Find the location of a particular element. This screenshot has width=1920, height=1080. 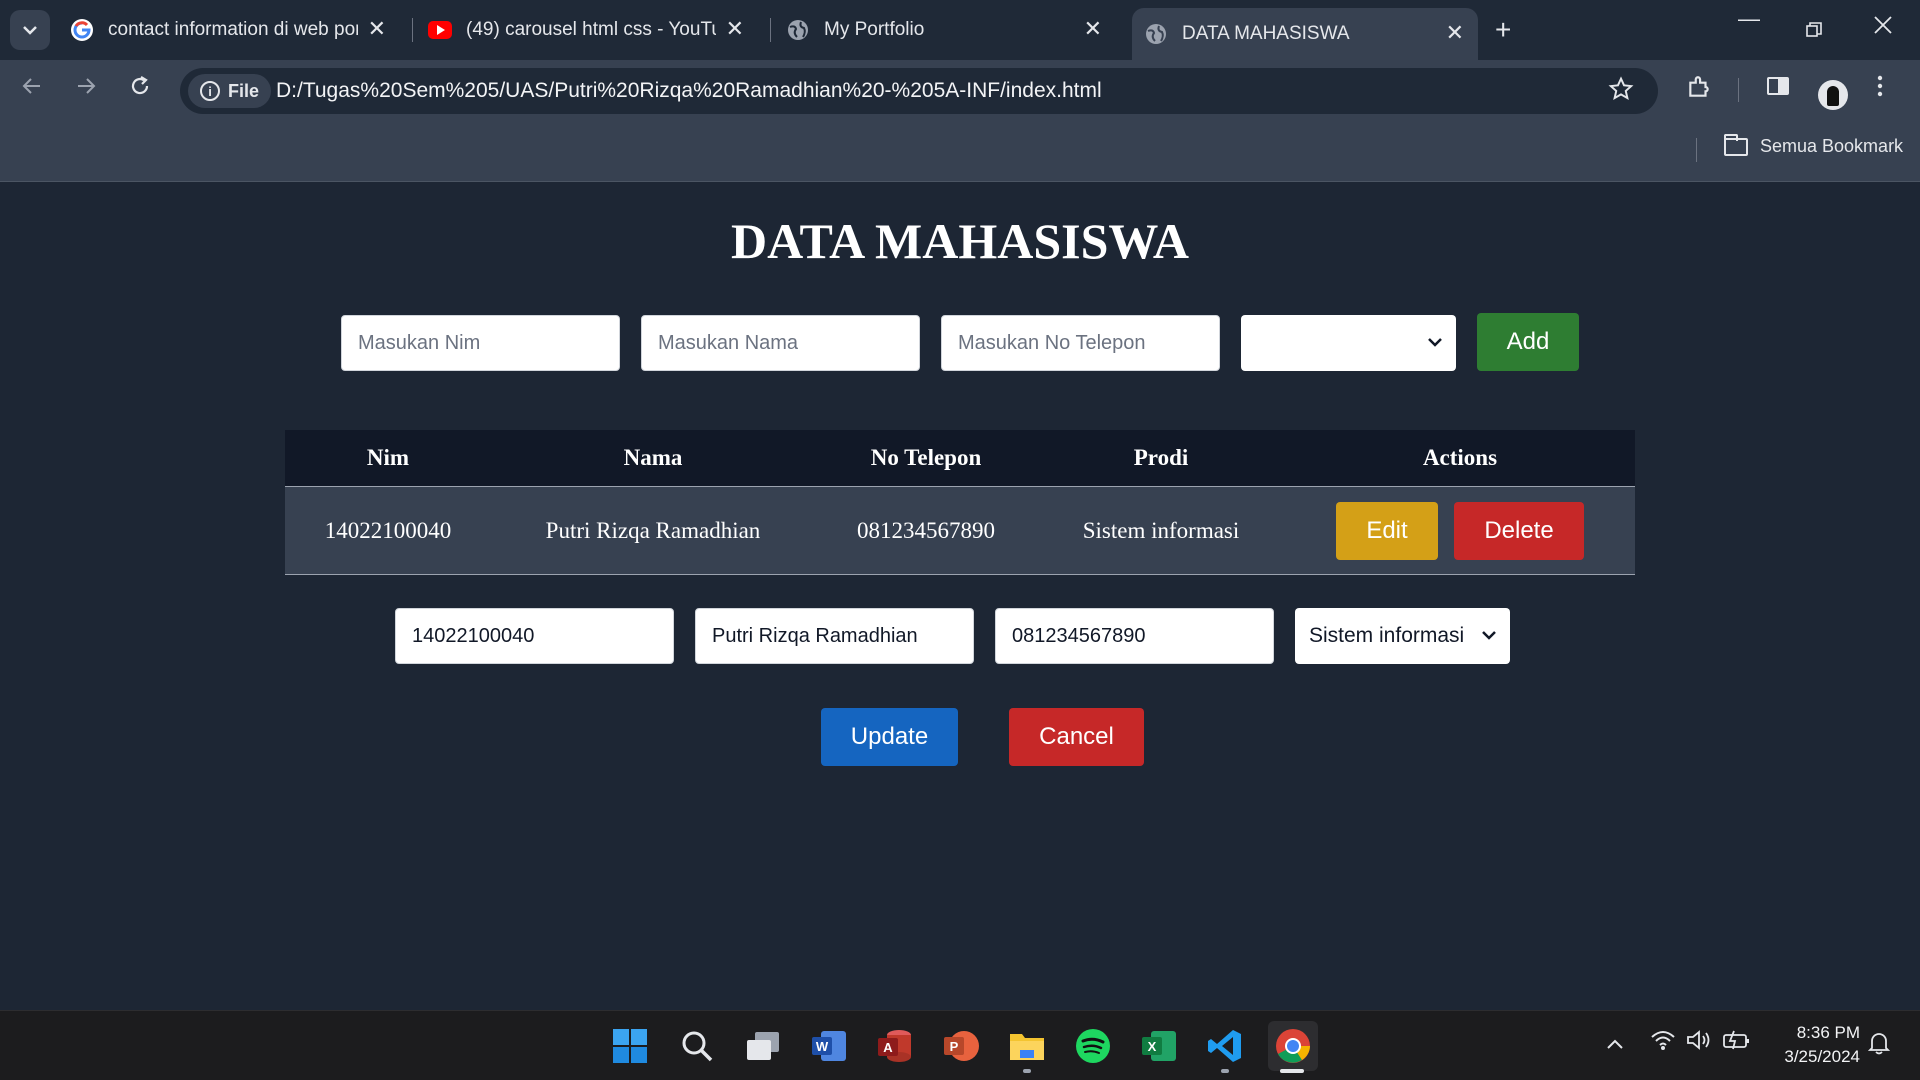

windows-taskbar: W A P X 8:36 PM 3/25/2024 is located at coordinates (960, 1045).